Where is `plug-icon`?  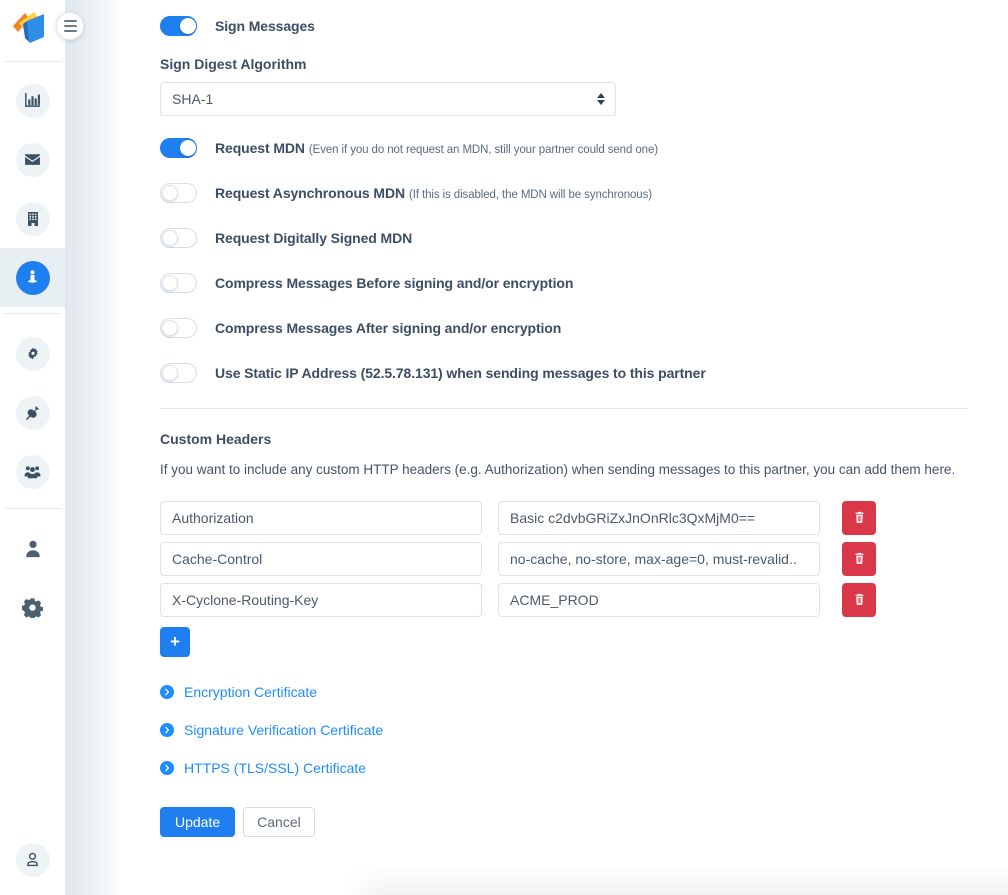 plug-icon is located at coordinates (32, 412).